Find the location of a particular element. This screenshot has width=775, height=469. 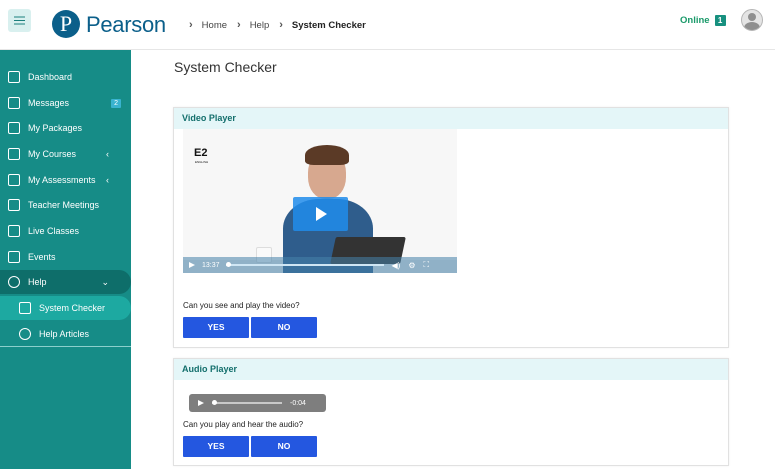

sidebar-item-packages: My Packages is located at coordinates (65, 128).